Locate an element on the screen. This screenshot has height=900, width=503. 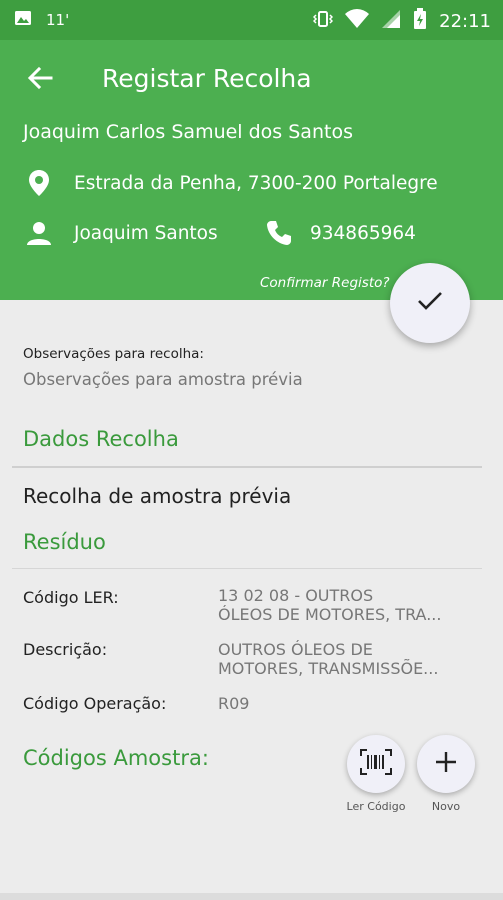
codigo-ler-value-line: 13 02 08 - OUTROS is located at coordinates (296, 595).